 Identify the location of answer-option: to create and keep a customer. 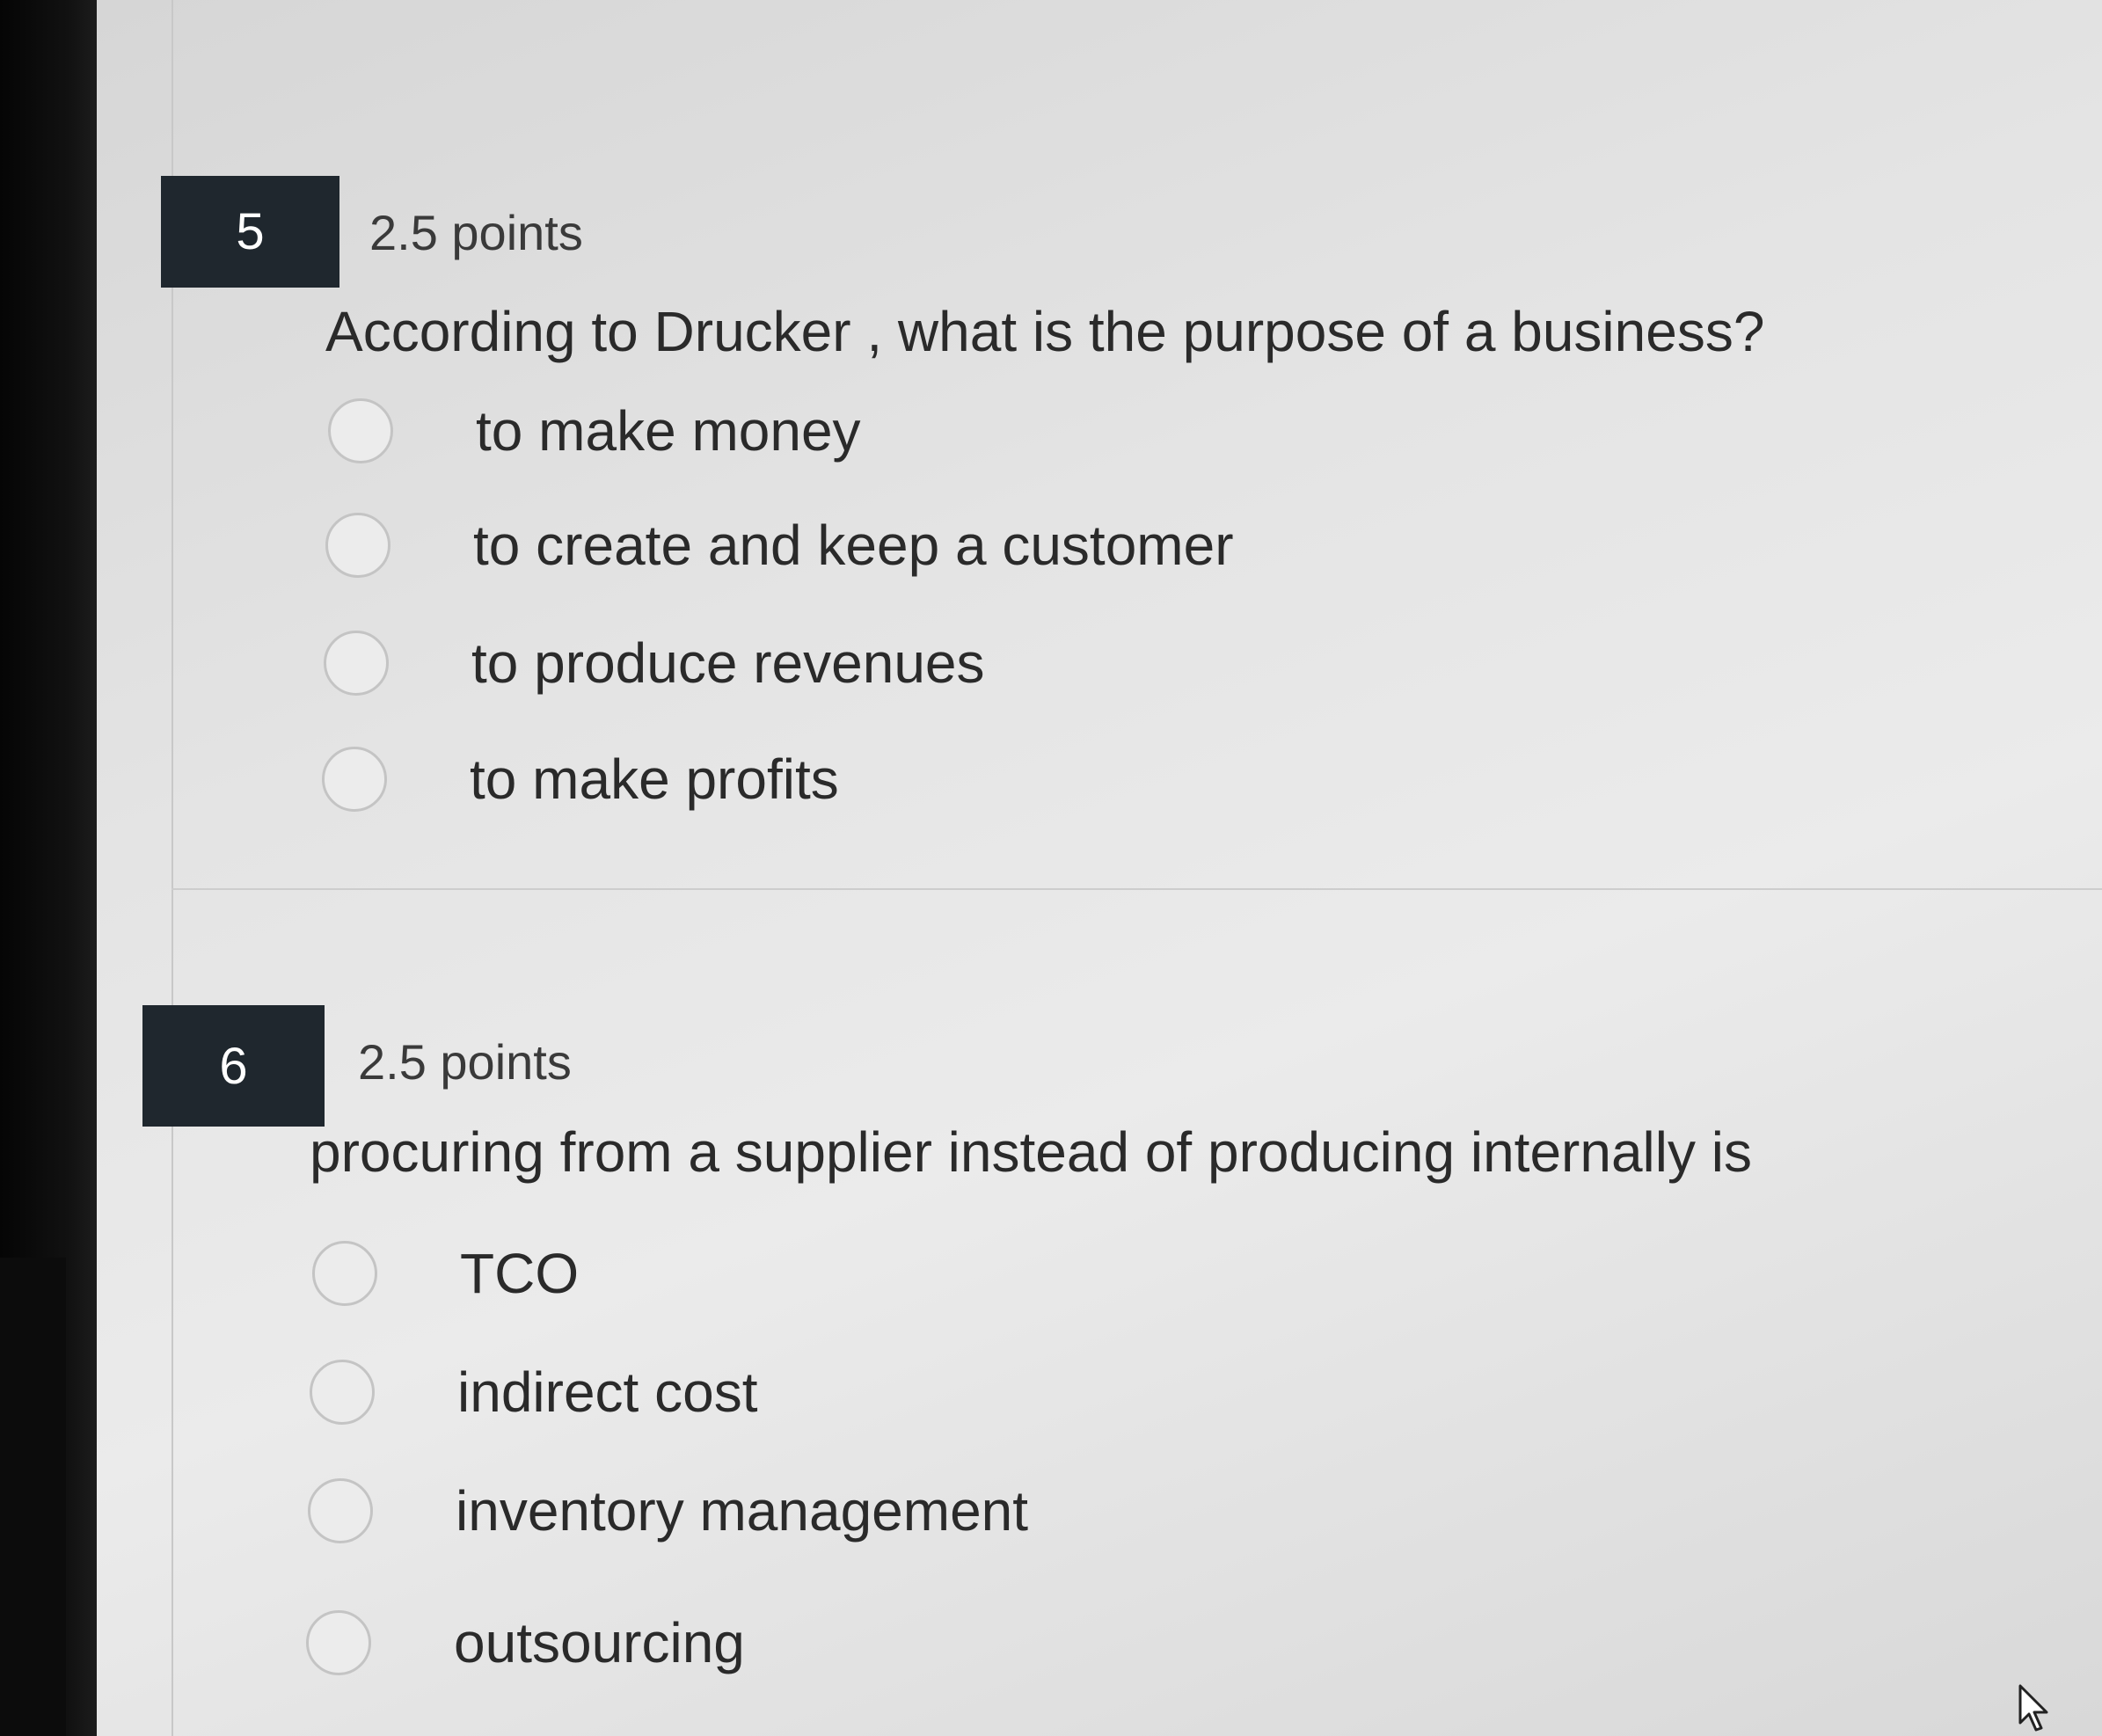
(779, 545).